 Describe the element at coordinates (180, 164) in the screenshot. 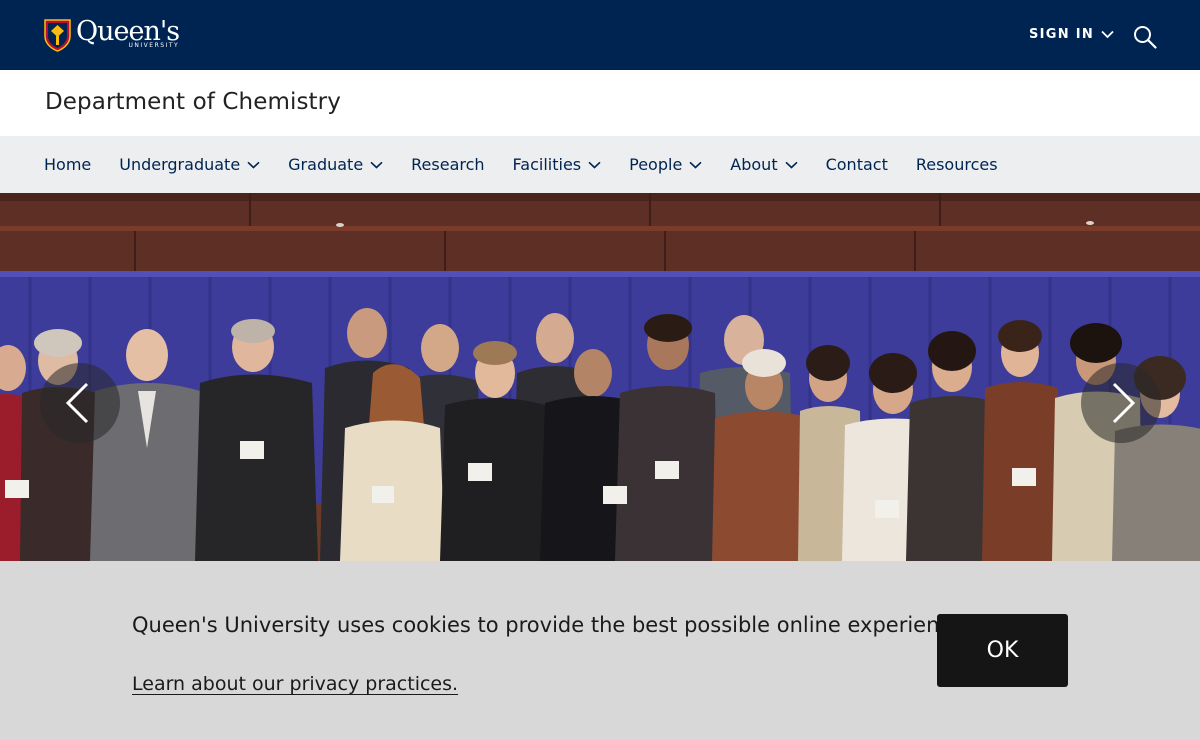

I see `nav-item-label: Undergraduate` at that location.